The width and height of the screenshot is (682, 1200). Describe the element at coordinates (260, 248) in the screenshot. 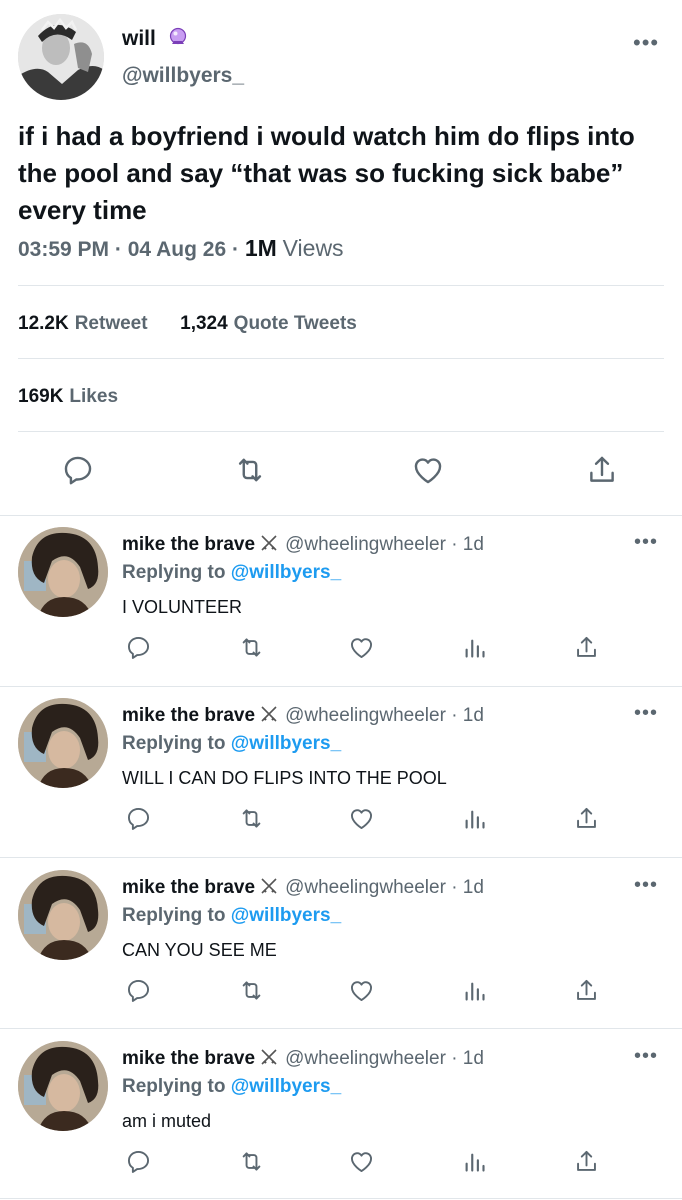

I see `views-count: 1M` at that location.